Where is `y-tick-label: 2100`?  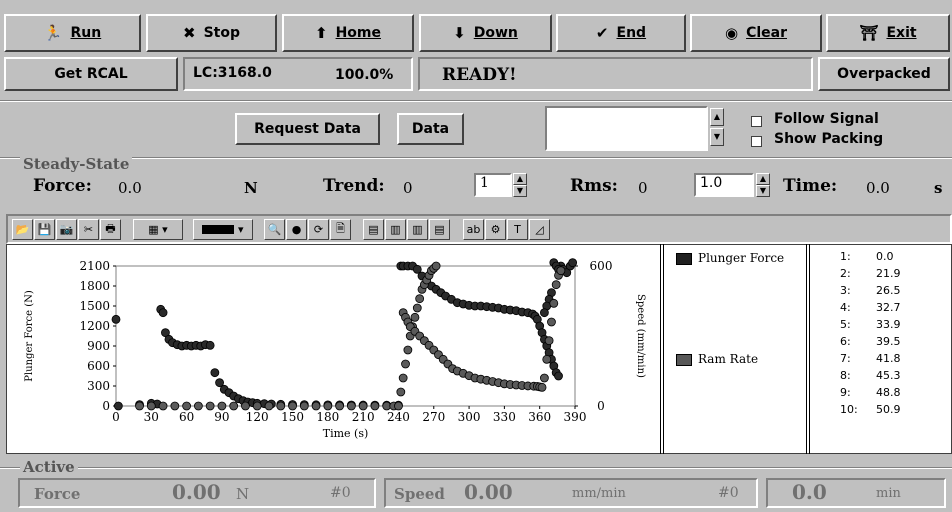 y-tick-label: 2100 is located at coordinates (94, 266).